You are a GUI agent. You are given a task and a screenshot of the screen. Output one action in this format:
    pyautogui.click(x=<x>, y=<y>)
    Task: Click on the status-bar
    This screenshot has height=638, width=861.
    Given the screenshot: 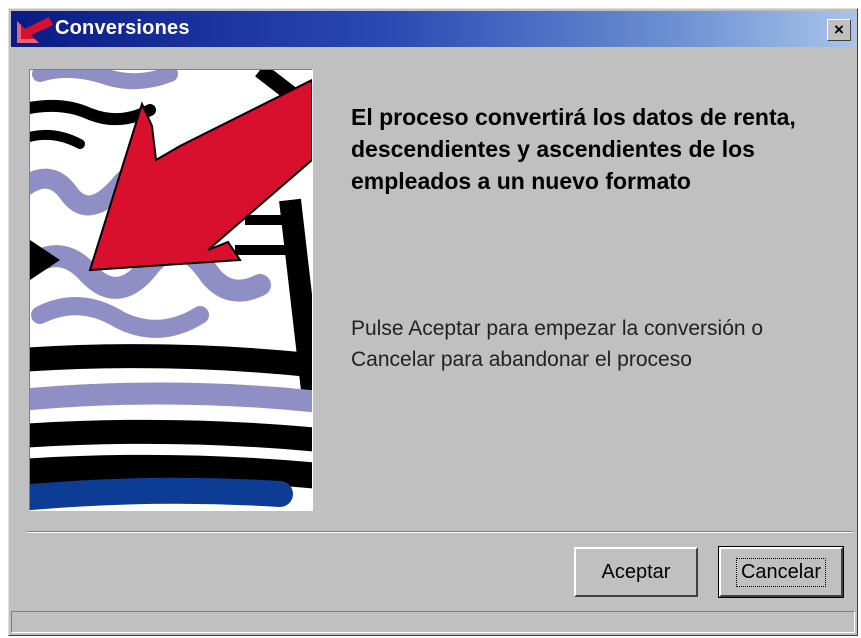 What is the action you would take?
    pyautogui.click(x=433, y=622)
    